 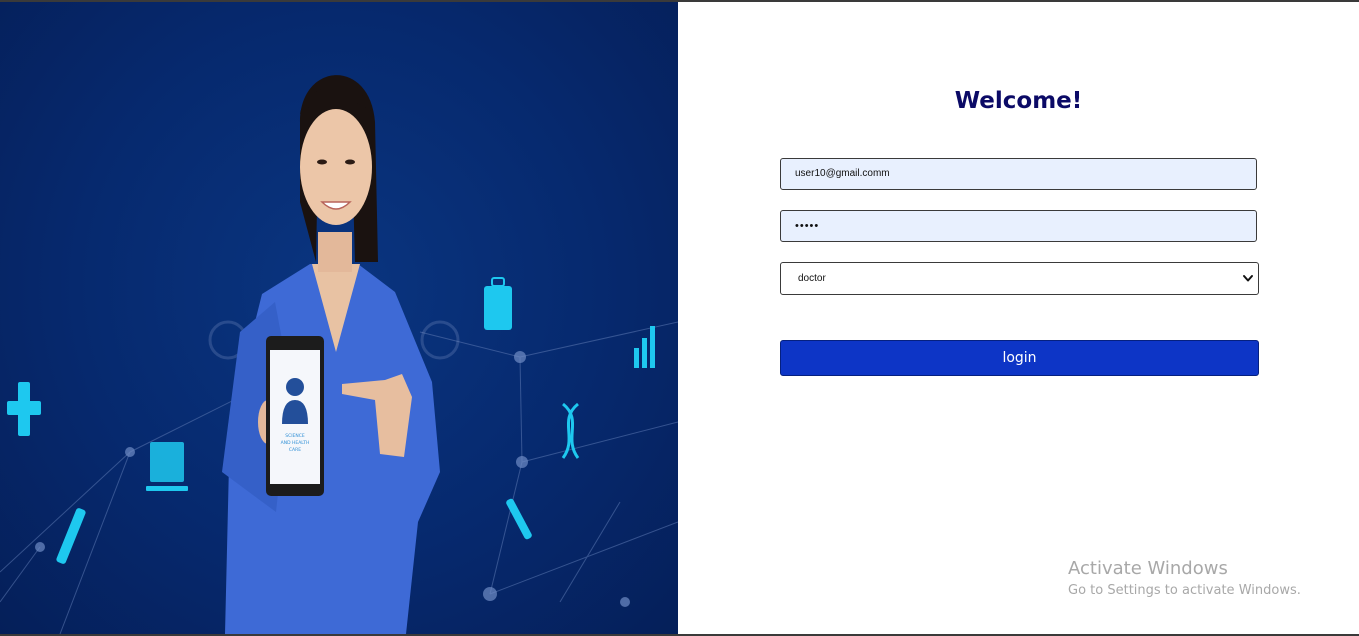 What do you see at coordinates (1019, 358) in the screenshot?
I see `login-button: login` at bounding box center [1019, 358].